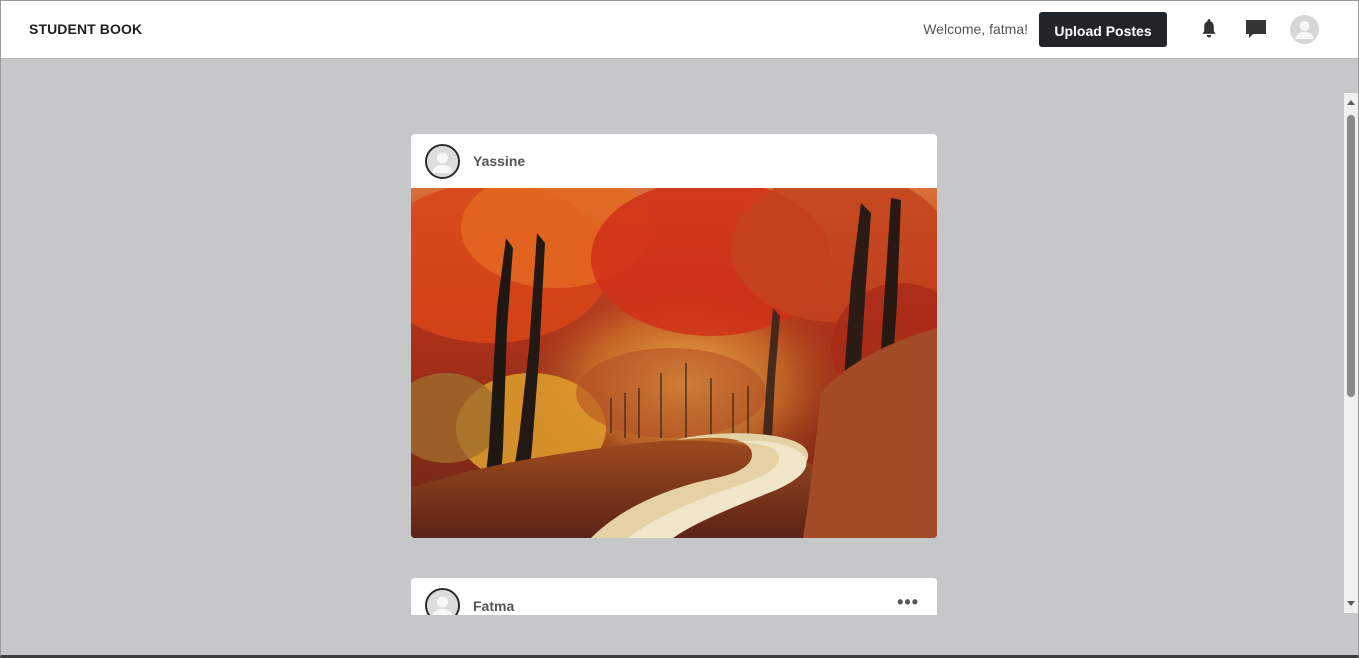 The image size is (1359, 658). What do you see at coordinates (499, 161) in the screenshot?
I see `post-username: Yassine` at bounding box center [499, 161].